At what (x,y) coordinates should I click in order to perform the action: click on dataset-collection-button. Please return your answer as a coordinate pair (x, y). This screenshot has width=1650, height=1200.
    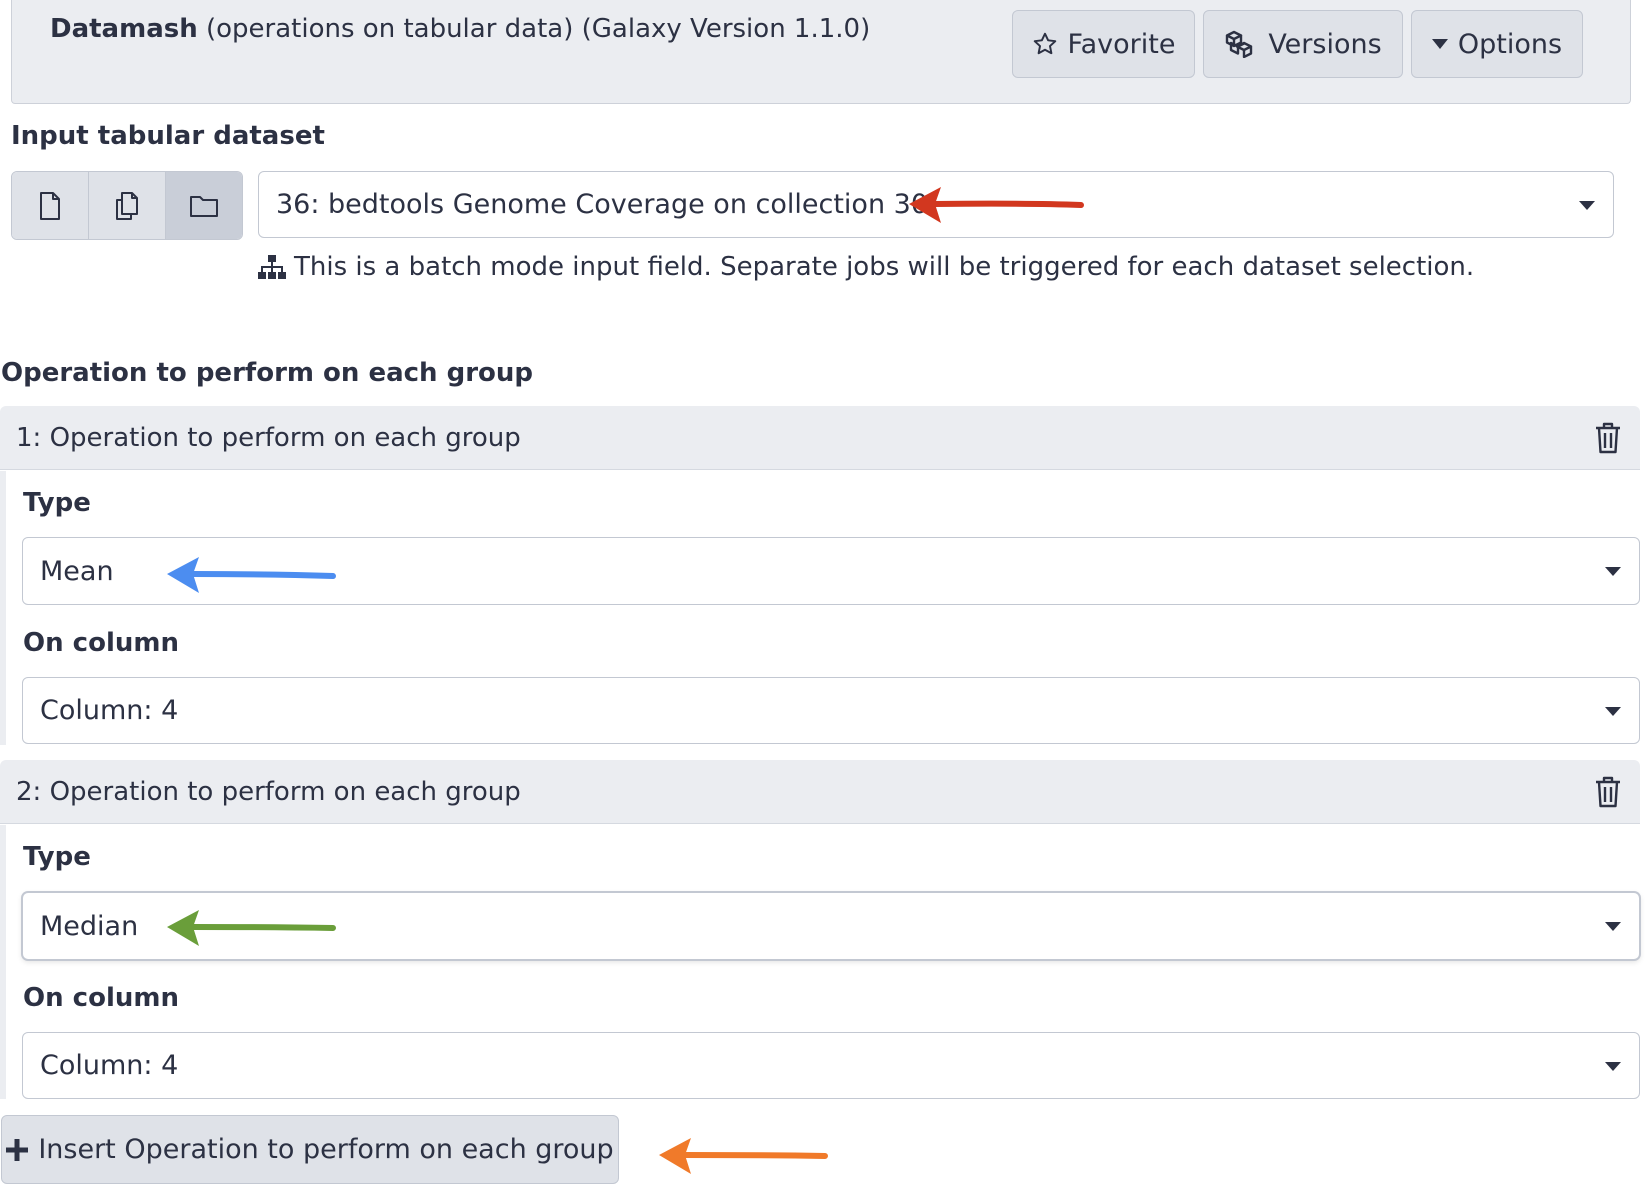
    Looking at the image, I should click on (204, 205).